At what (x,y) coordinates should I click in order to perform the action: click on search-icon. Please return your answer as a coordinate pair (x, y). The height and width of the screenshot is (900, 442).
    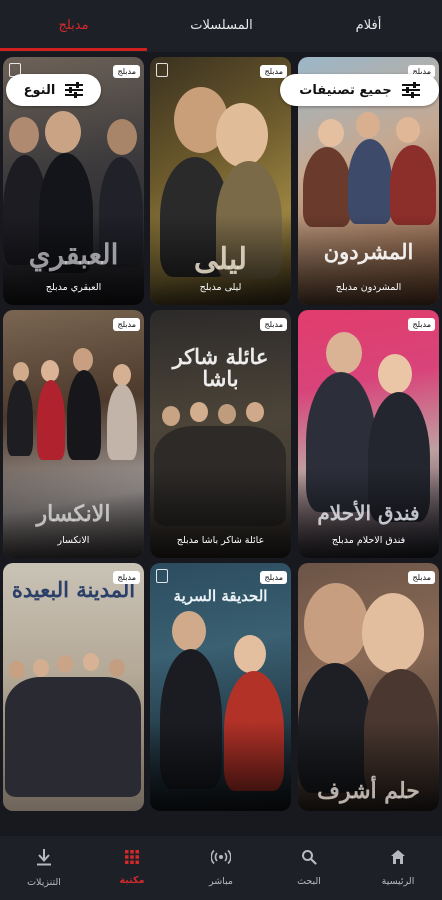
    Looking at the image, I should click on (309, 858).